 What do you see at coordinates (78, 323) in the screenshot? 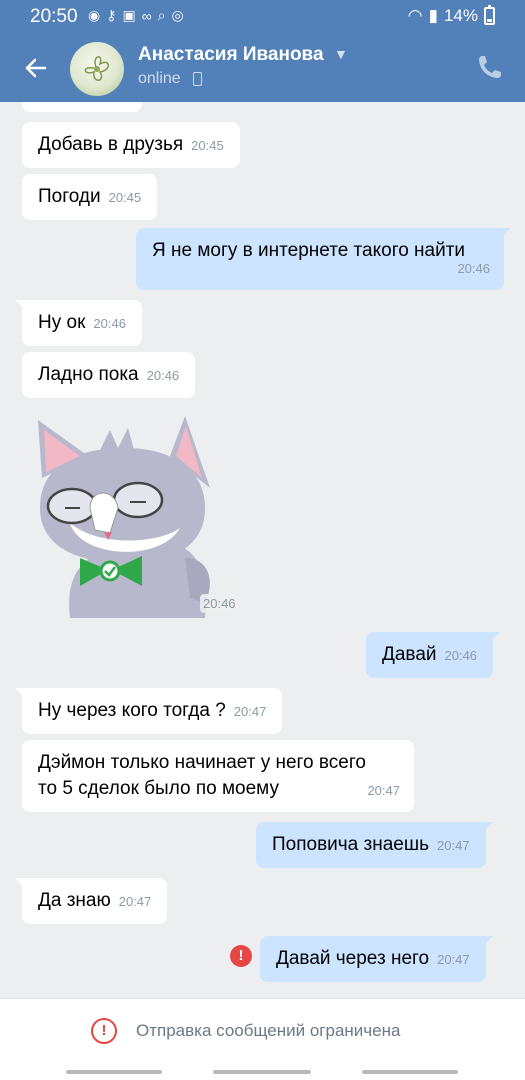
I see `message-incoming: Ну ок 20:46` at bounding box center [78, 323].